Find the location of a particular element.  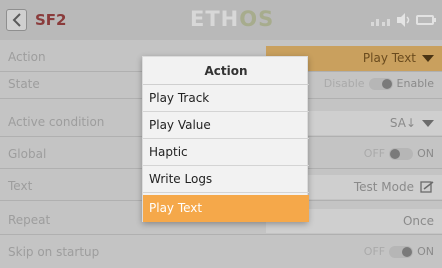

row-label-repeat: Repeat is located at coordinates (29, 220).